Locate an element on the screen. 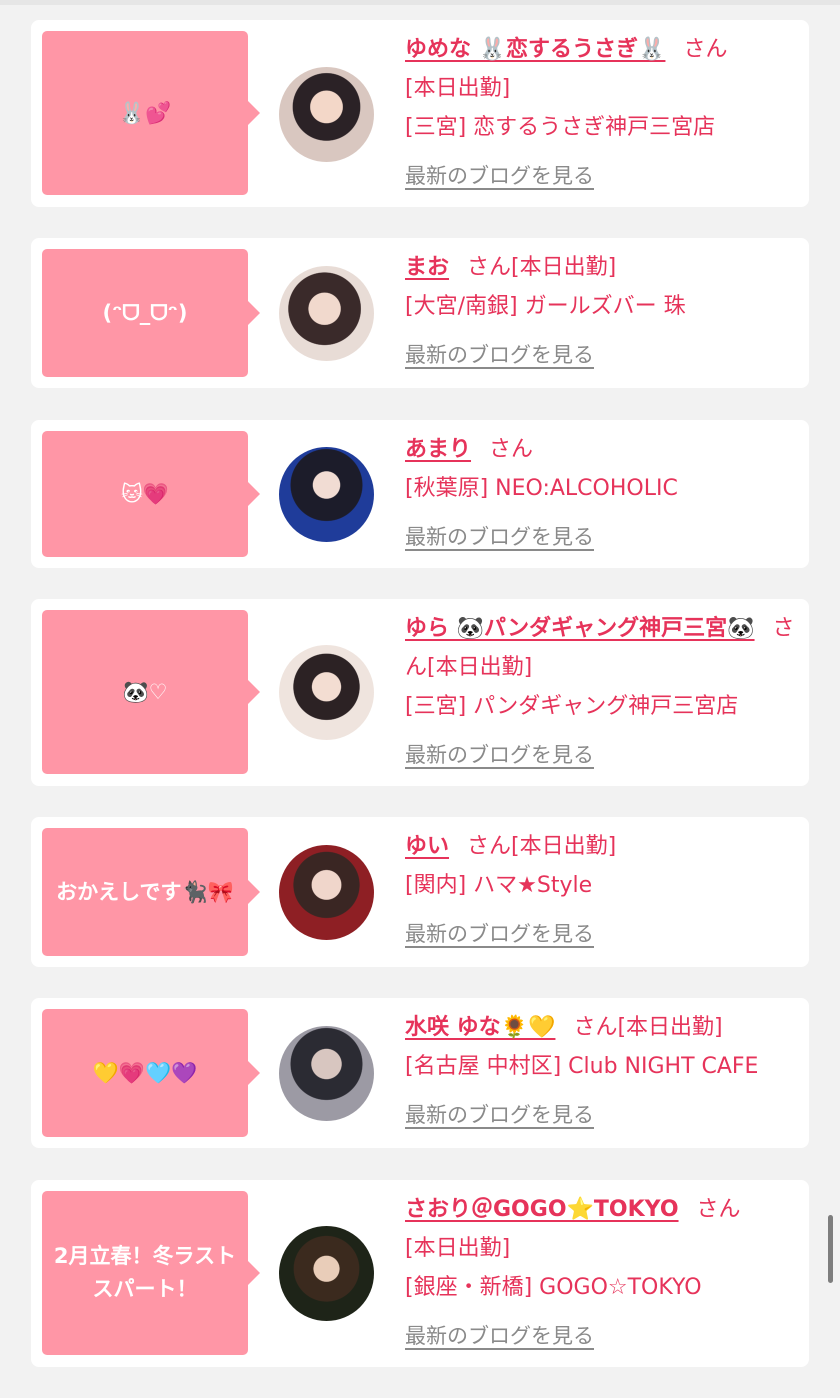 Image resolution: width=840 pixels, height=1398 pixels. name-line: 水咲 ゆな🌻💛 さん[本日出勤] is located at coordinates (605, 1027).